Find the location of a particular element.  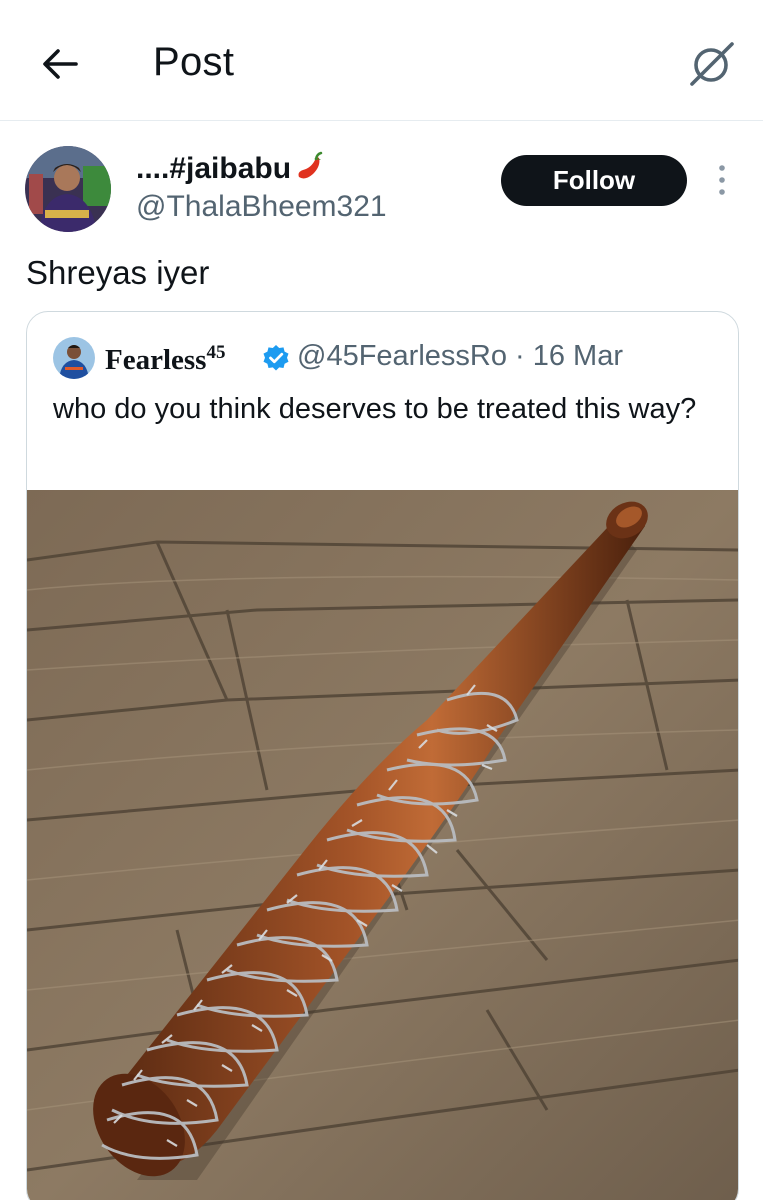

arrow-left-icon is located at coordinates (60, 64).